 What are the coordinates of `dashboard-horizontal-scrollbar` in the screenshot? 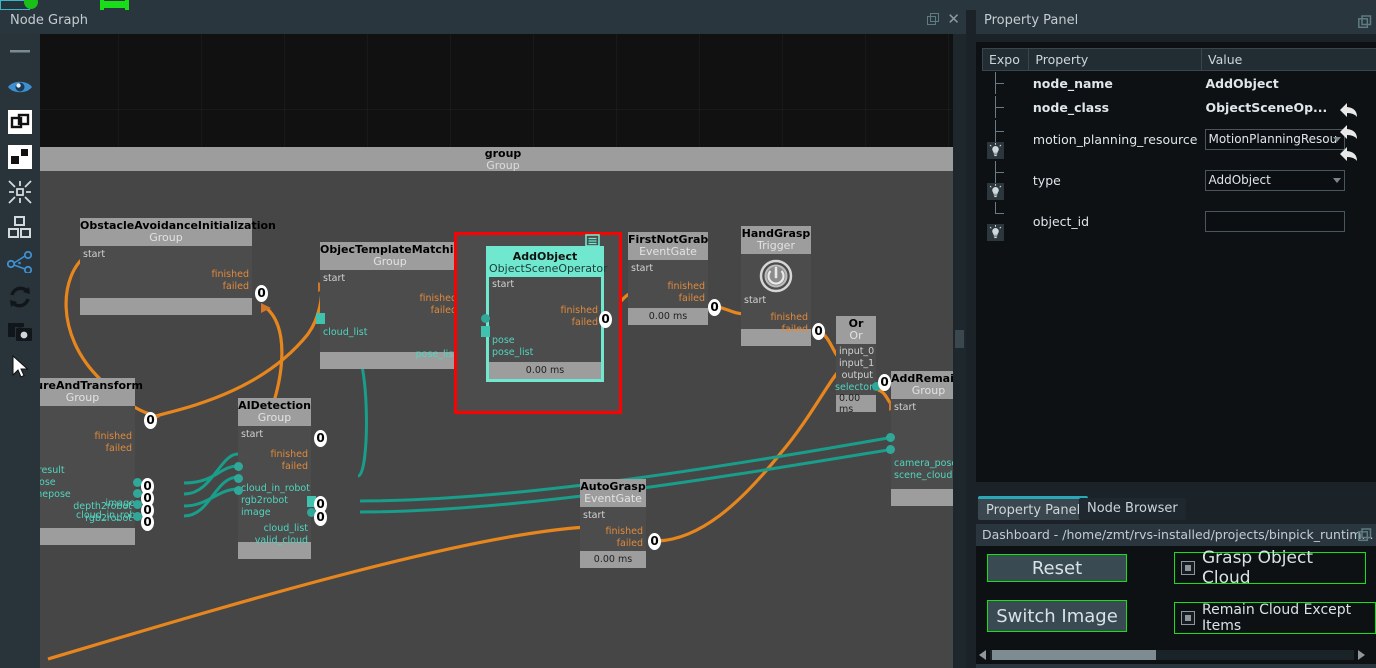 It's located at (1172, 655).